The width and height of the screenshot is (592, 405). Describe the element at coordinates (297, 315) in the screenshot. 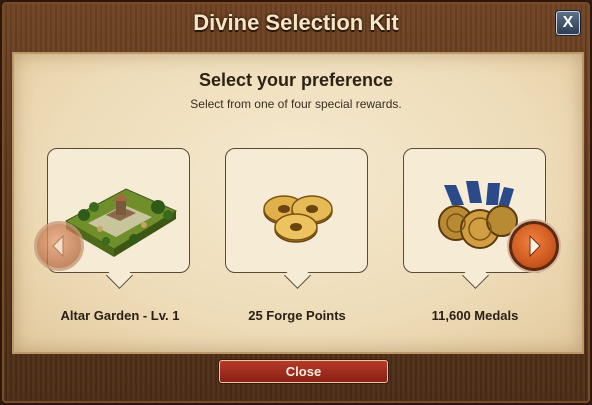

I see `reward-label-forge-points: 25 Forge Points` at that location.